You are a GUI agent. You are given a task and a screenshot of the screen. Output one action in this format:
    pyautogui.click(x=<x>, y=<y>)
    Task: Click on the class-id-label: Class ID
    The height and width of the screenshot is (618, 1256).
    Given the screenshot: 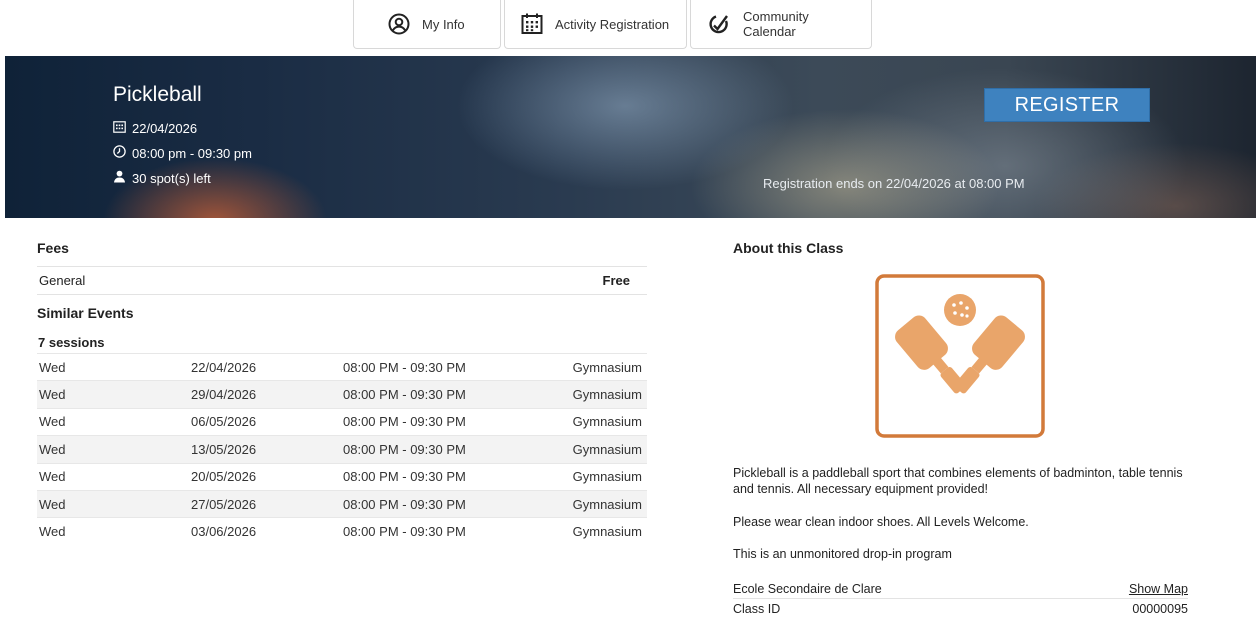 What is the action you would take?
    pyautogui.click(x=757, y=609)
    